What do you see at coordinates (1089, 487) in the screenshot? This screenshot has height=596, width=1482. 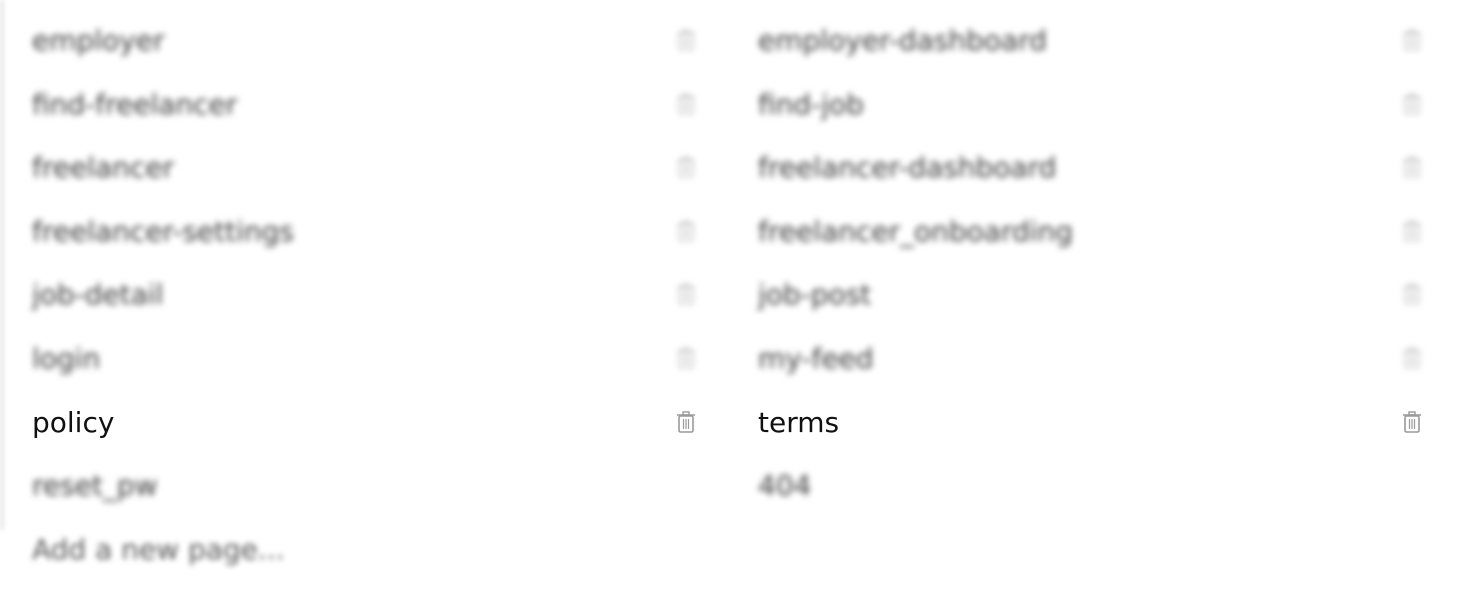 I see `page-item: 404` at bounding box center [1089, 487].